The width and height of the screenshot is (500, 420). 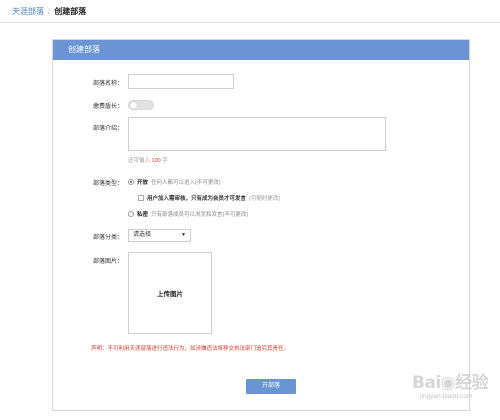 What do you see at coordinates (139, 161) in the screenshot?
I see `intro-hint-prefix: 还可输入` at bounding box center [139, 161].